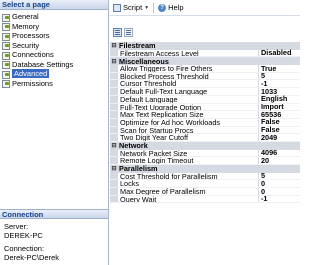  I want to click on property-value: True, so click(267, 69).